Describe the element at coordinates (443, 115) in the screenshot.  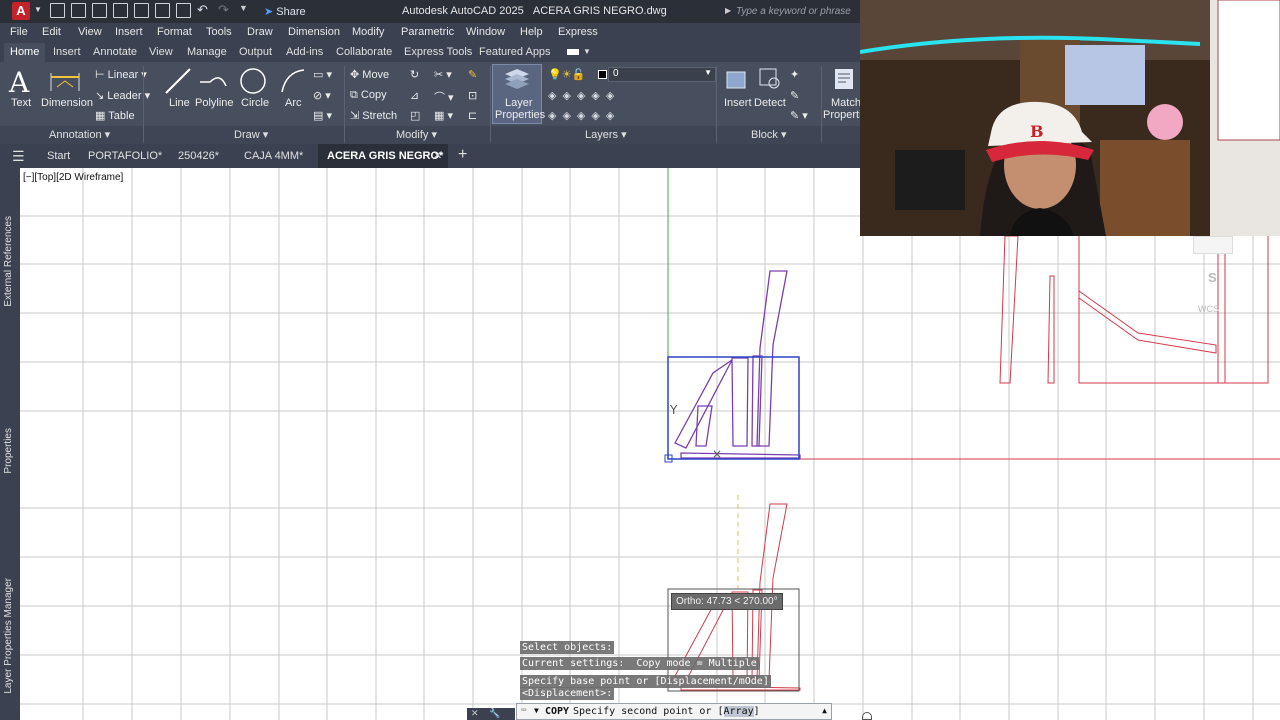
I see `array-icon: ▦ ▾` at that location.